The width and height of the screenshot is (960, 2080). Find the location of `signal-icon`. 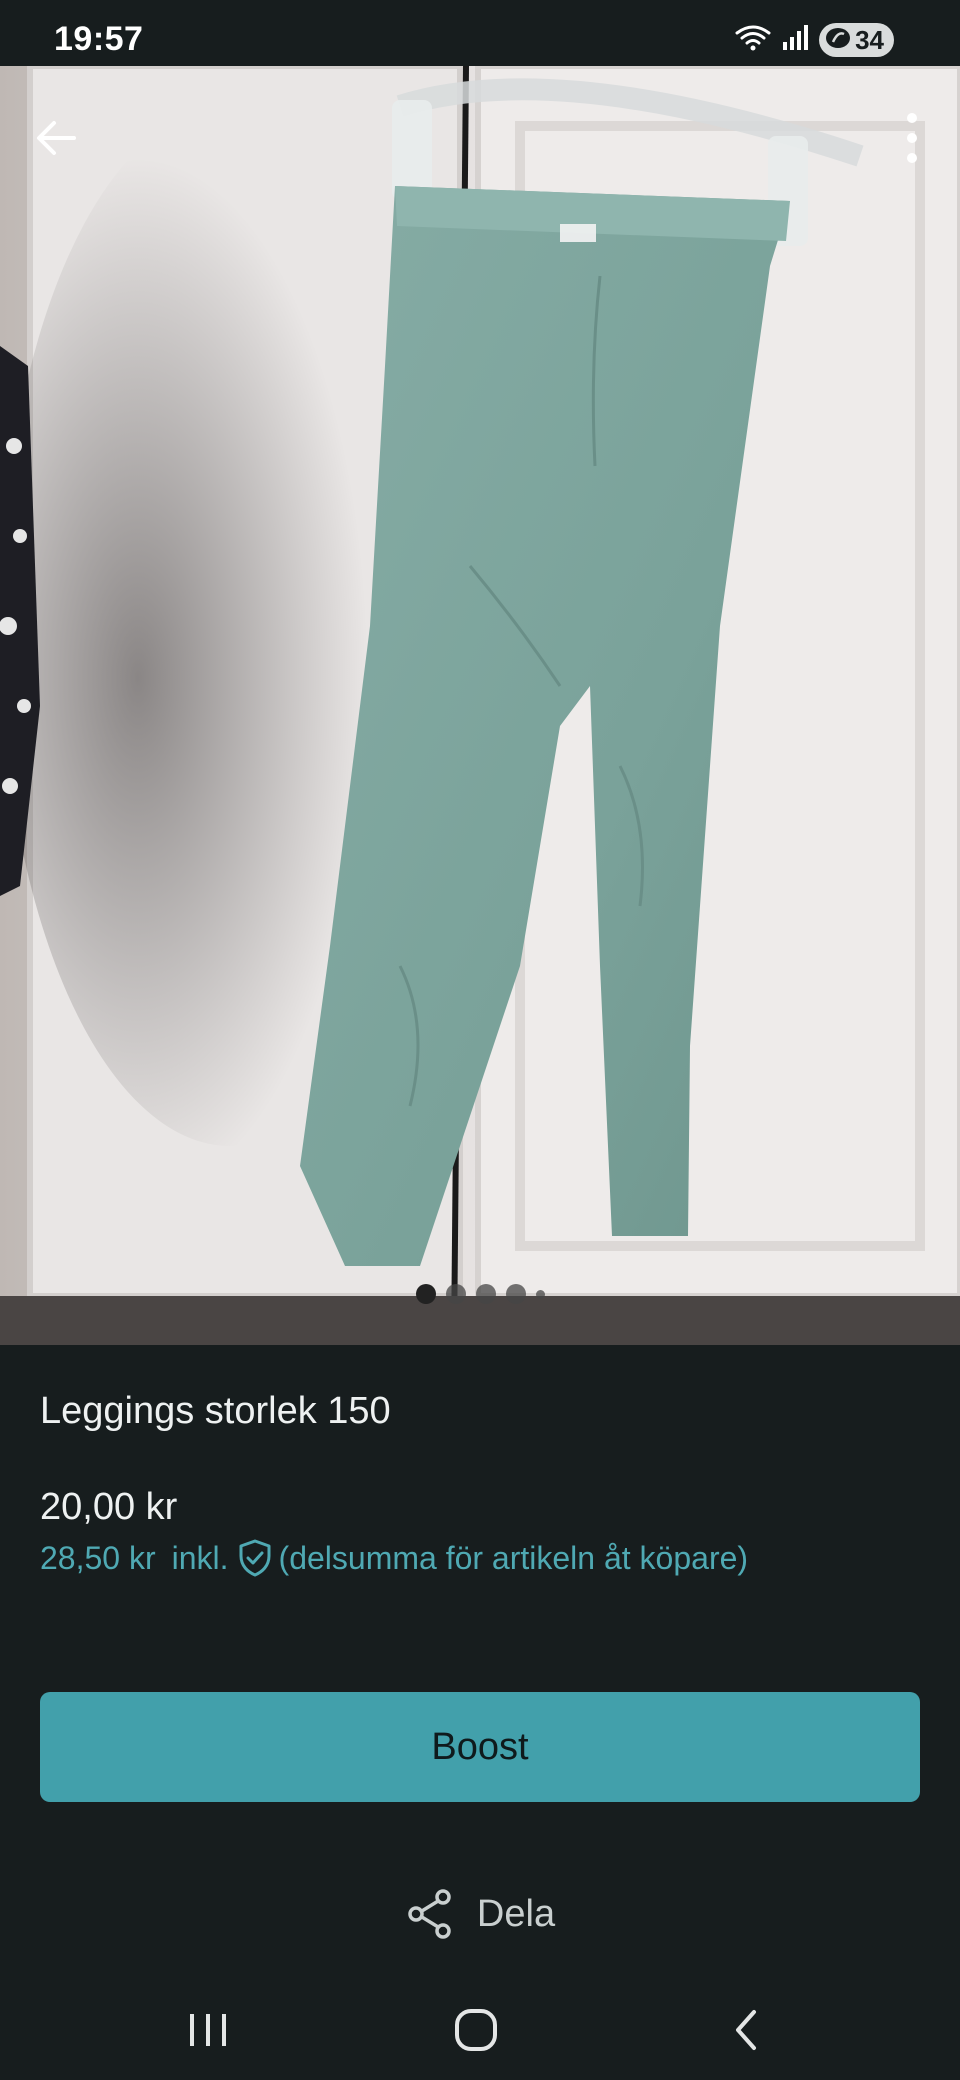

signal-icon is located at coordinates (795, 40).